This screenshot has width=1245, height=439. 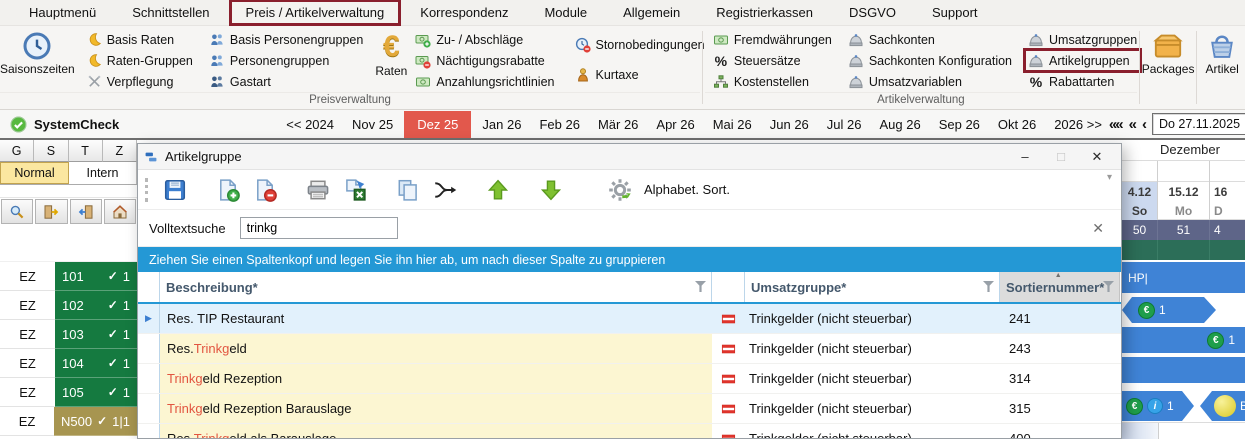 What do you see at coordinates (445, 190) in the screenshot?
I see `merge-button` at bounding box center [445, 190].